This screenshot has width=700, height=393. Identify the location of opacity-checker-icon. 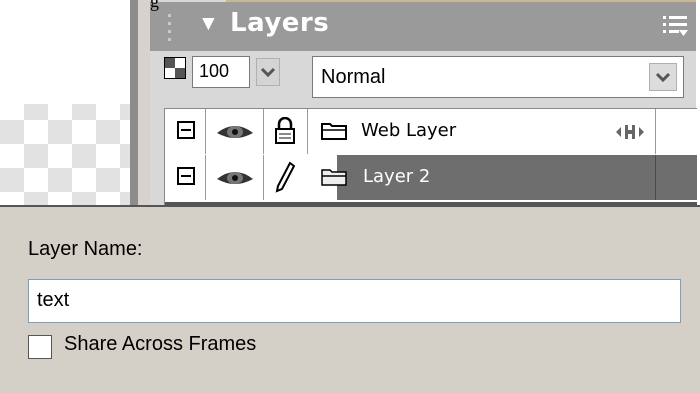
(175, 68).